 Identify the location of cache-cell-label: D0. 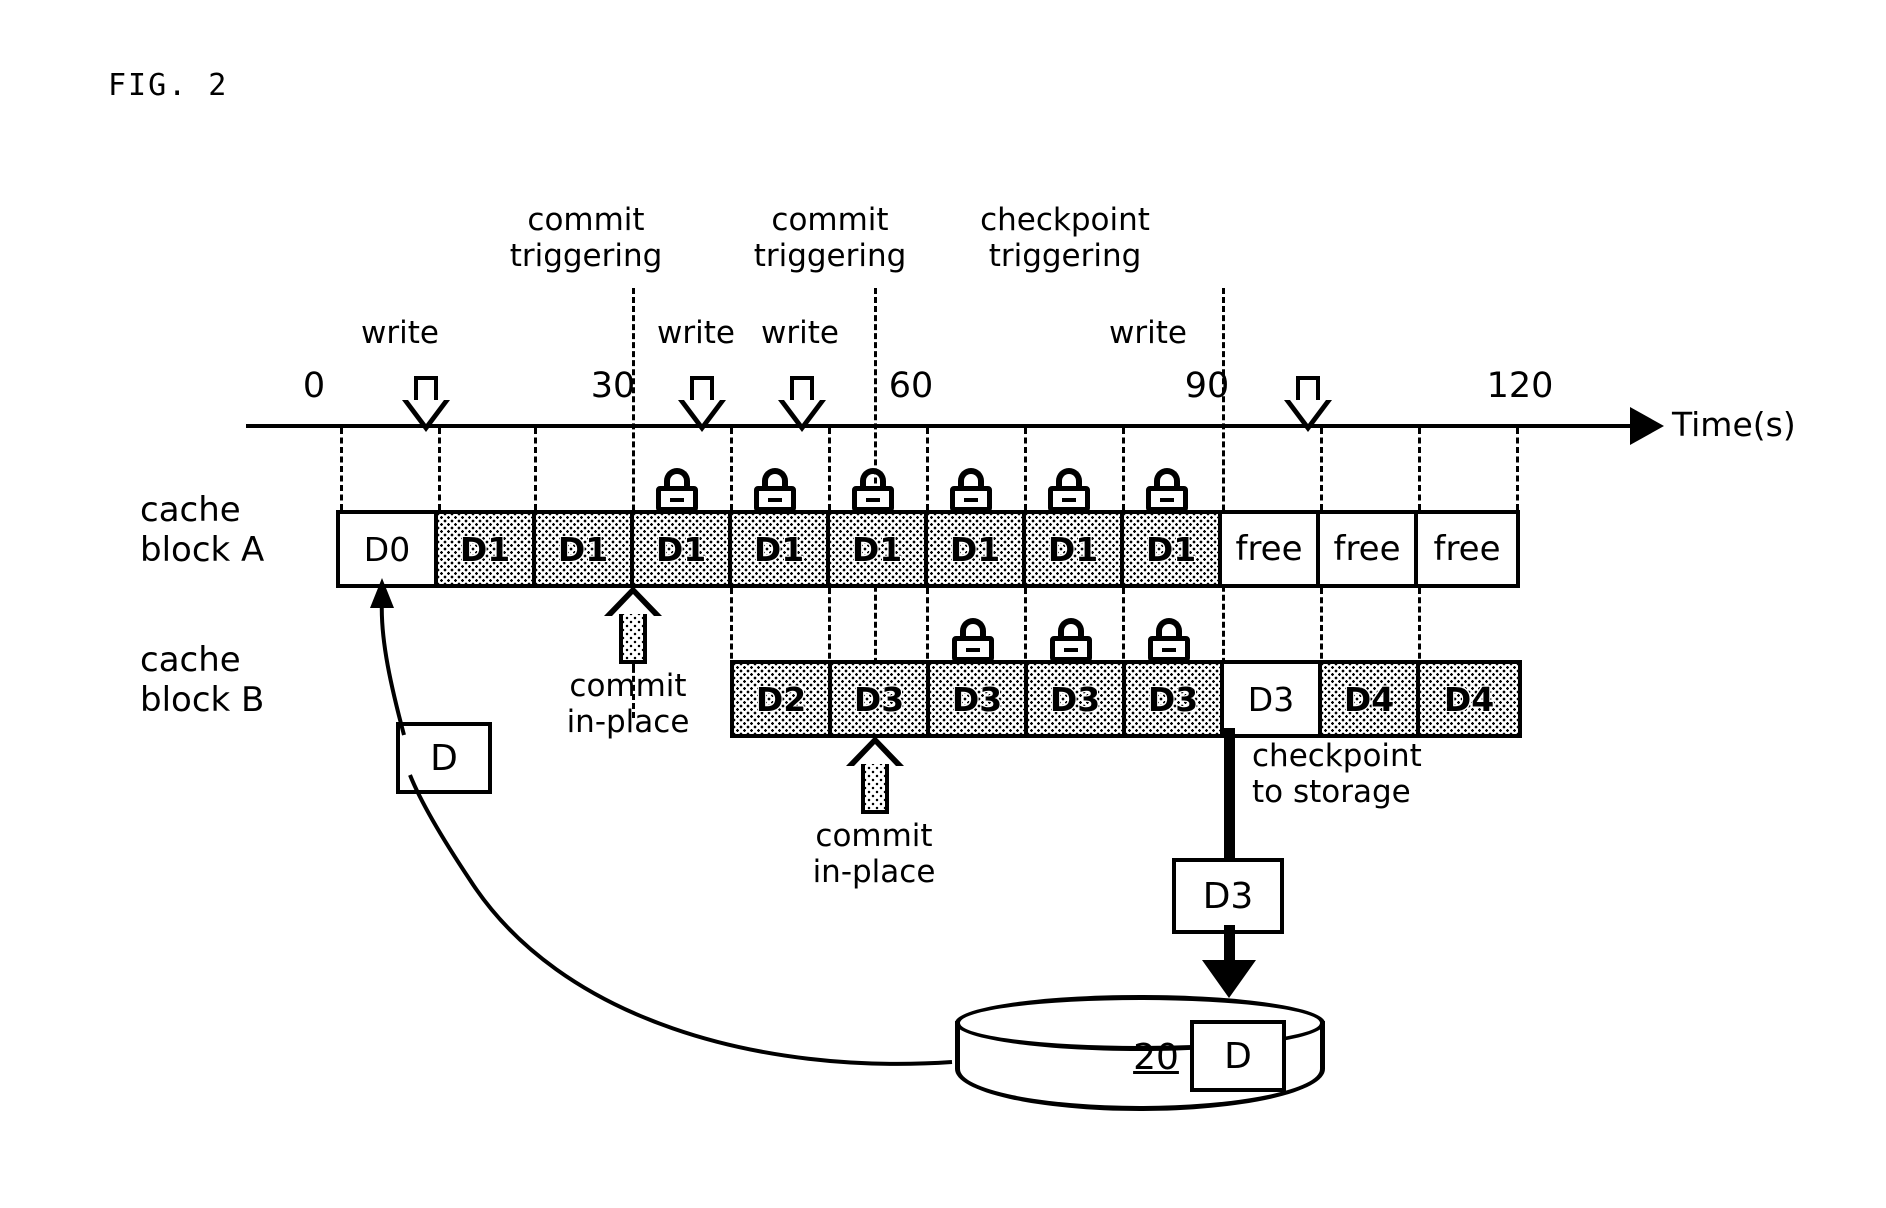
(387, 549).